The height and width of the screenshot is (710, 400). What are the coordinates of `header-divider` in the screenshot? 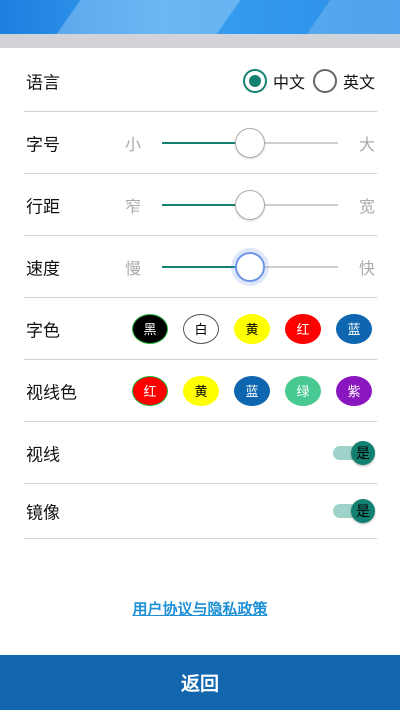 It's located at (200, 41).